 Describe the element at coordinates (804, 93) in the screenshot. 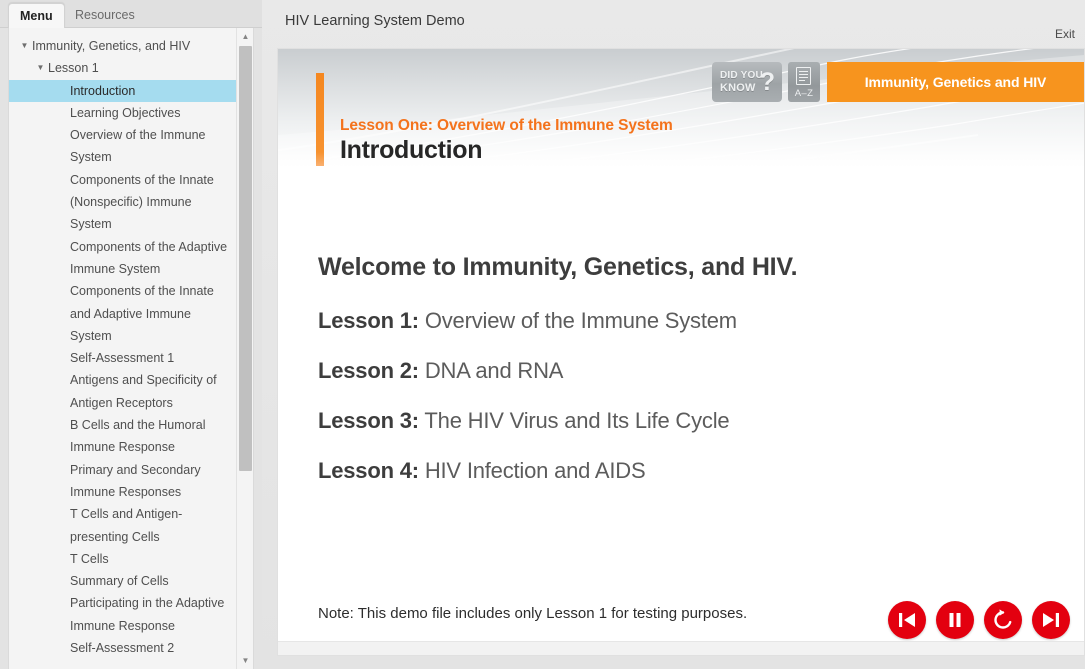

I see `glossary-label: A–Z` at that location.